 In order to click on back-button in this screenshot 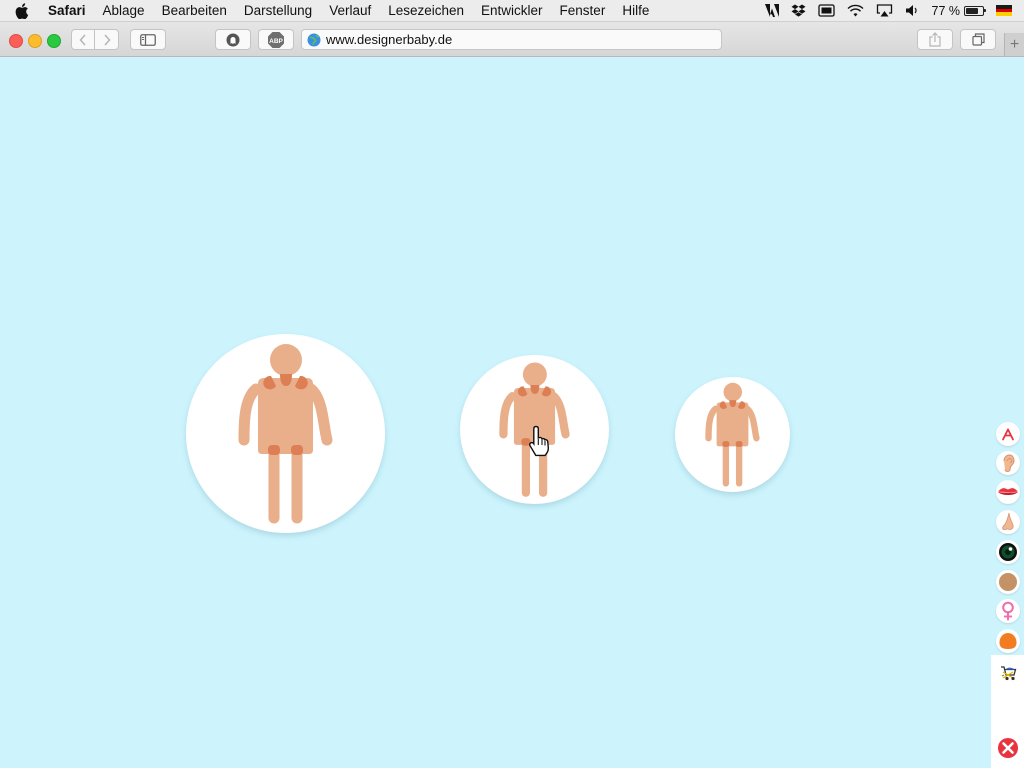, I will do `click(83, 39)`.